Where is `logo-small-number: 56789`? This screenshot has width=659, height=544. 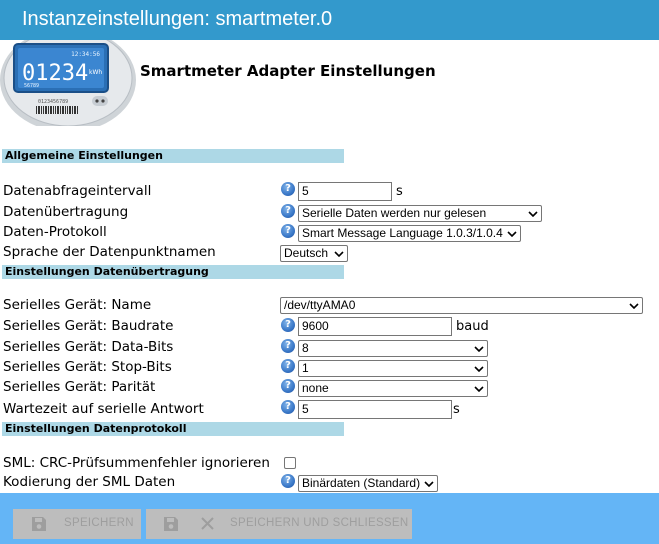 logo-small-number: 56789 is located at coordinates (31, 86).